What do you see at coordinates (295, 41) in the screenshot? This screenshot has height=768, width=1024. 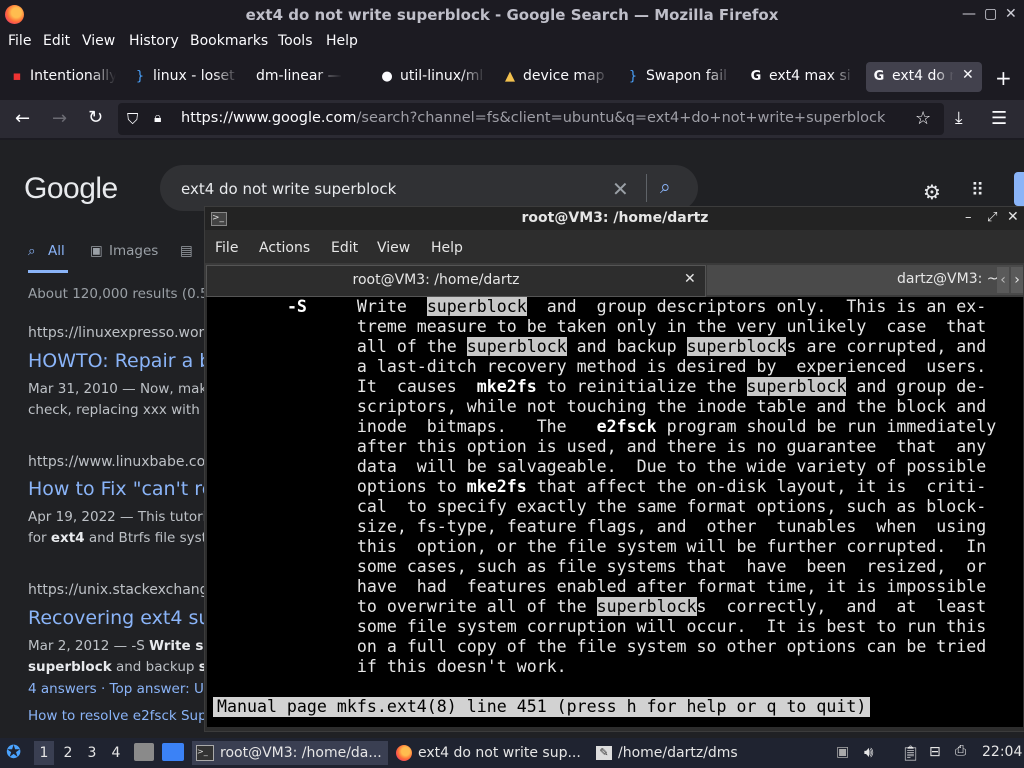 I see `menu-tools: Tools` at bounding box center [295, 41].